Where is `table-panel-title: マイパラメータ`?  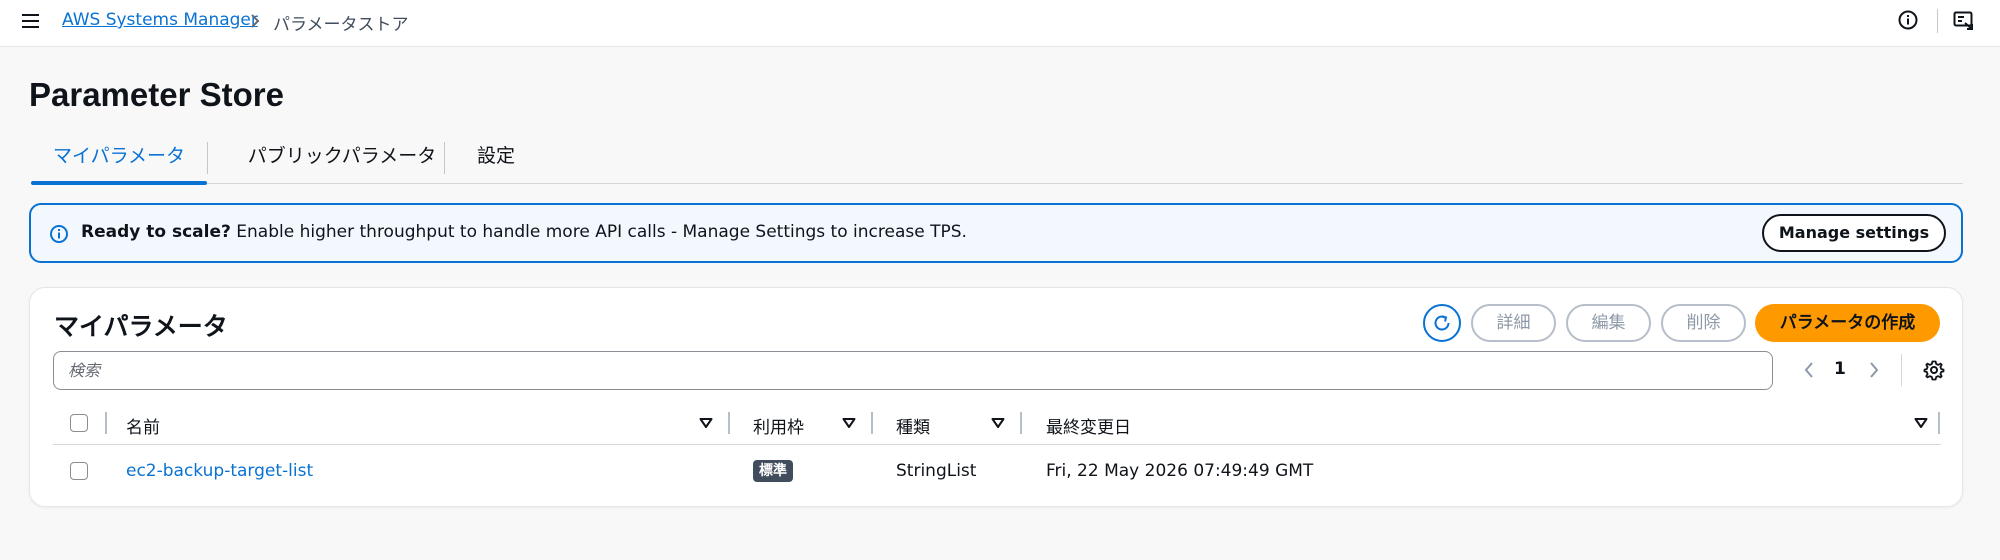 table-panel-title: マイパラメータ is located at coordinates (141, 326).